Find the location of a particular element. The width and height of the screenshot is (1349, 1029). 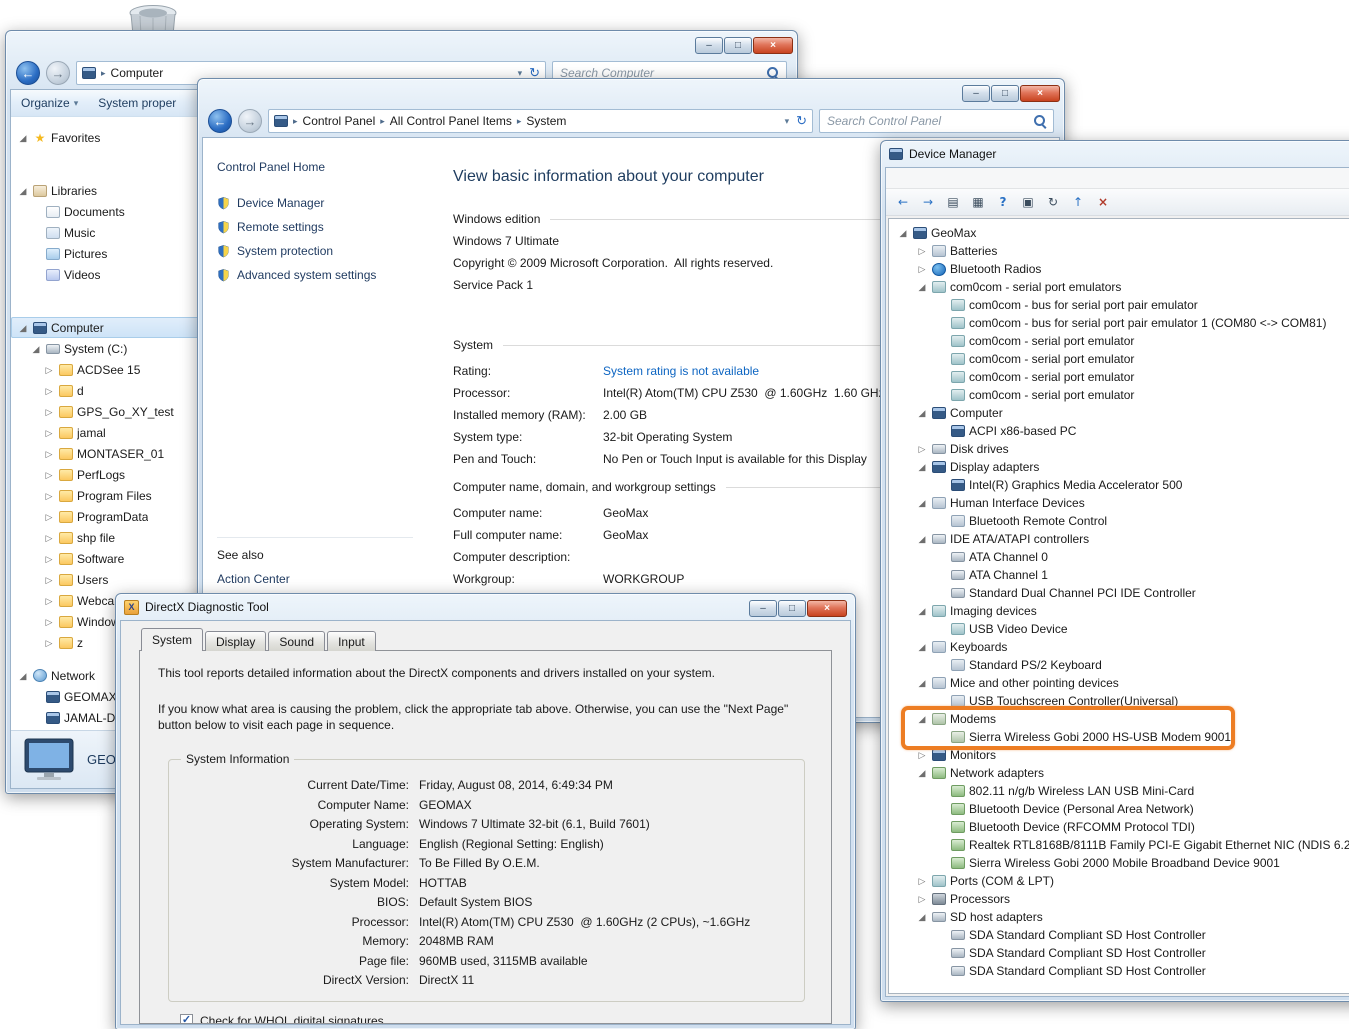

whql-checkbox: ✓ Check for WHQL digital signatures is located at coordinates (498, 1018).